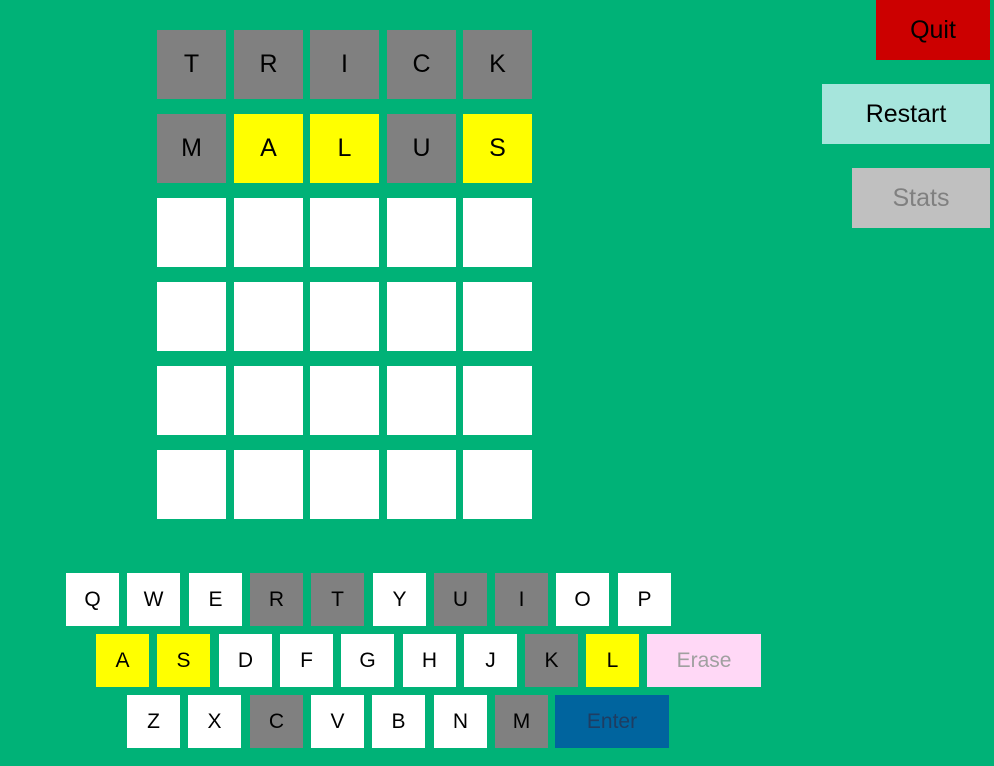 The height and width of the screenshot is (766, 994). I want to click on key-r: R, so click(276, 599).